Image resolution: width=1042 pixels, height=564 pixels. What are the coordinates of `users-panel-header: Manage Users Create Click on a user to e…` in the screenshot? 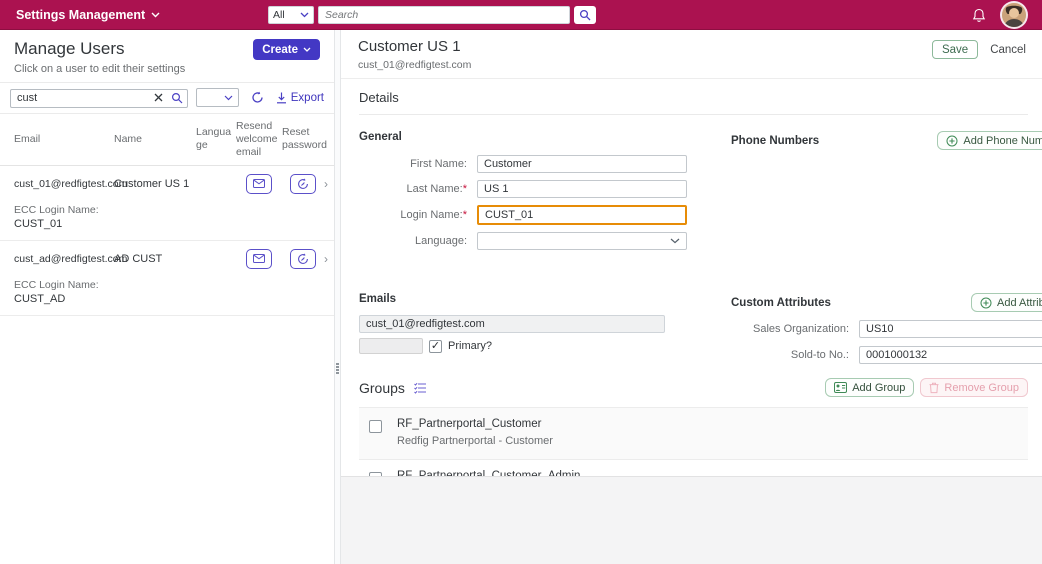 It's located at (167, 56).